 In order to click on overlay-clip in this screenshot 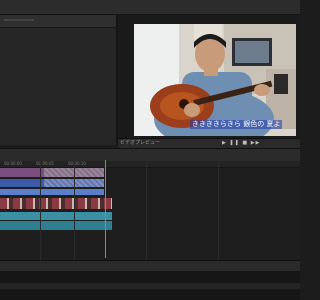, I will do `click(52, 192)`.